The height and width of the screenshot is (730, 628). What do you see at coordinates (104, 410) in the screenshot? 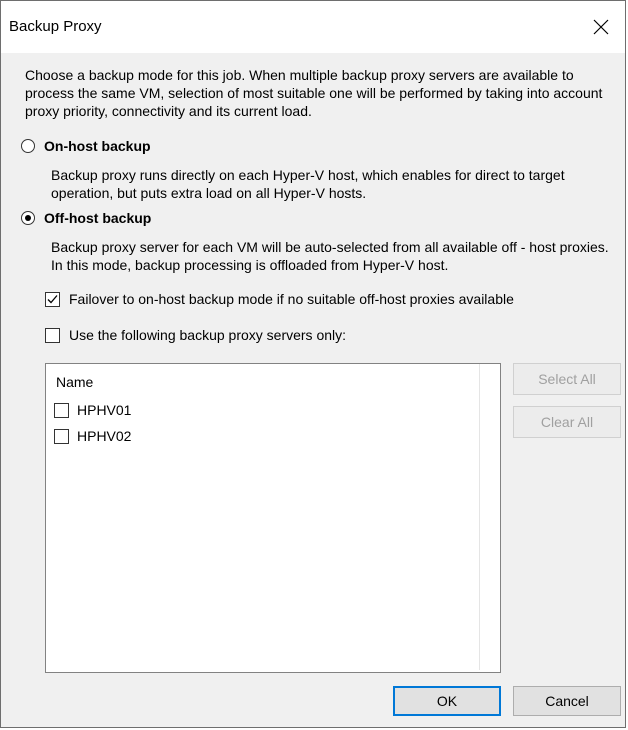
I see `proxy-name: HPHV01` at bounding box center [104, 410].